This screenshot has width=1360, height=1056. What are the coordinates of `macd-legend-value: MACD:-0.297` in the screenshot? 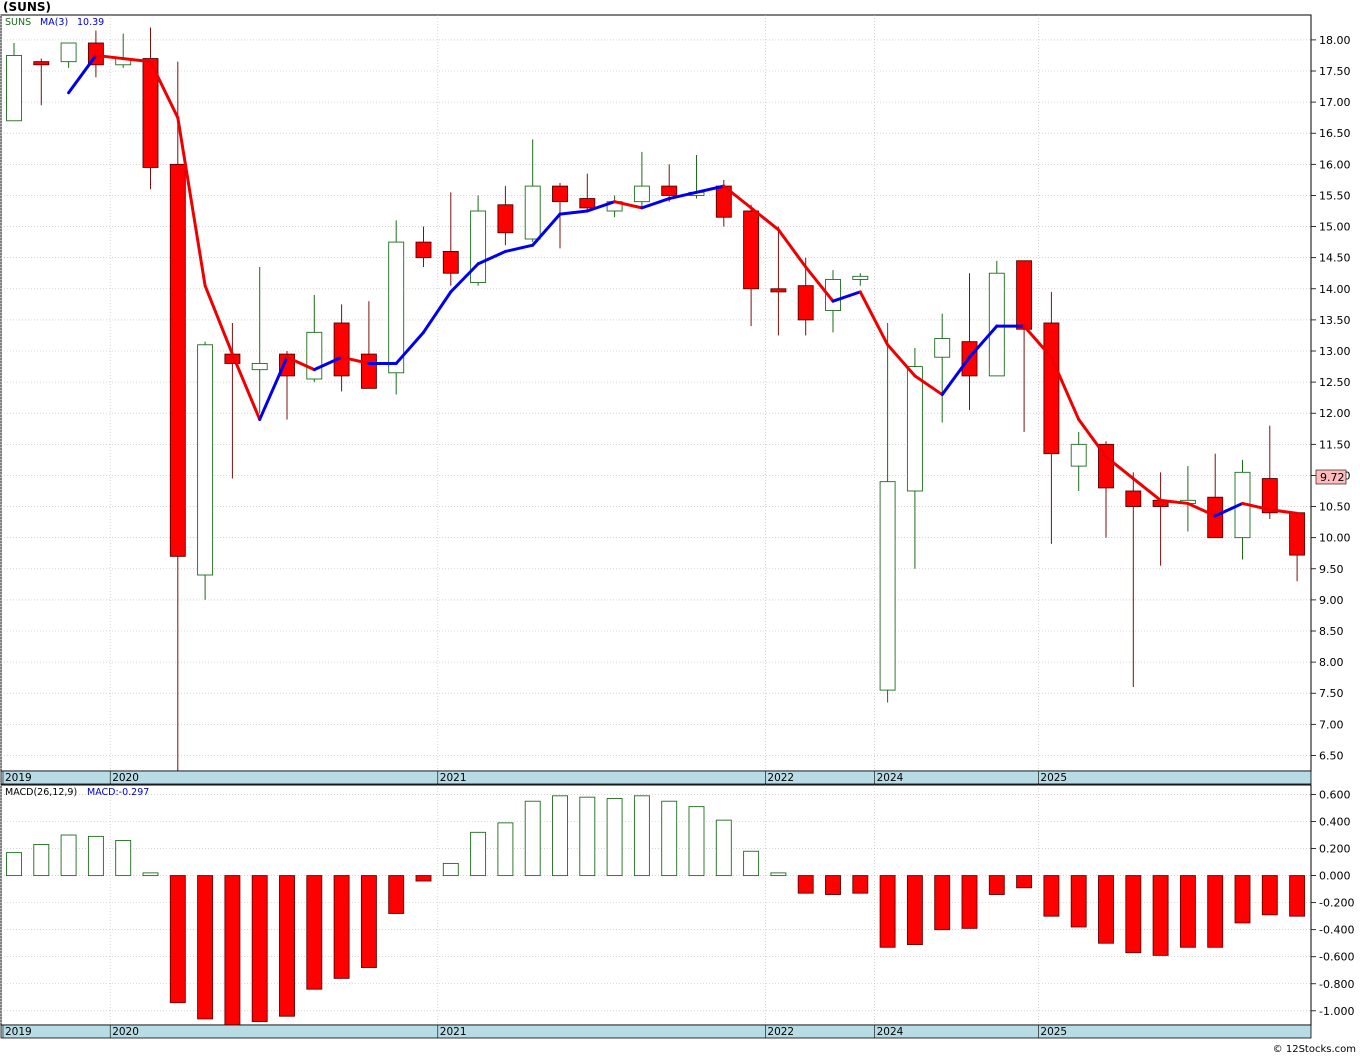 It's located at (118, 792).